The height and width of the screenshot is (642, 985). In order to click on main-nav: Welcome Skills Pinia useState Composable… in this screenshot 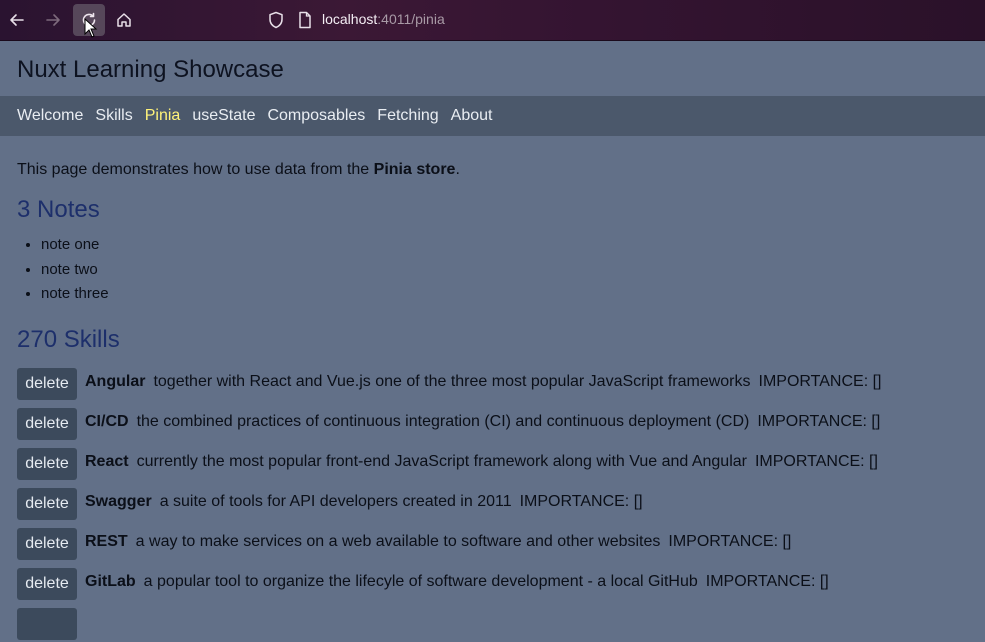, I will do `click(492, 116)`.